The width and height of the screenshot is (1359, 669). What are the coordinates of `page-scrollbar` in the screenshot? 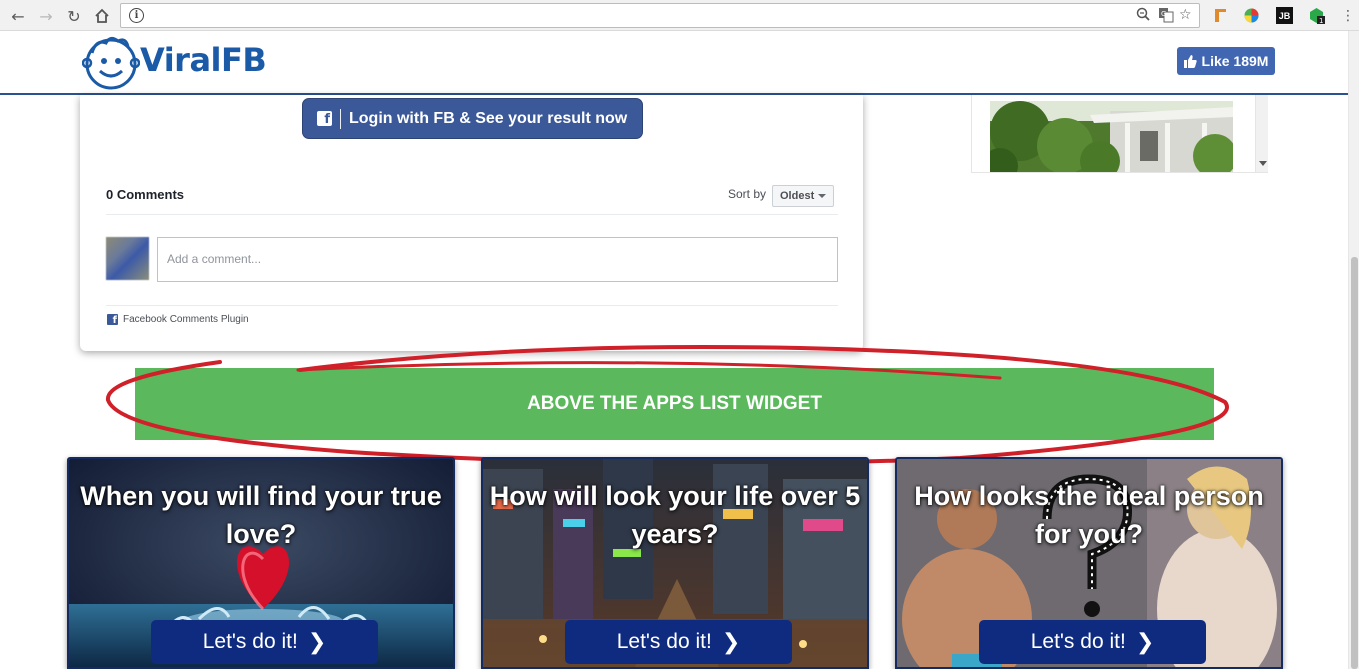 It's located at (1353, 350).